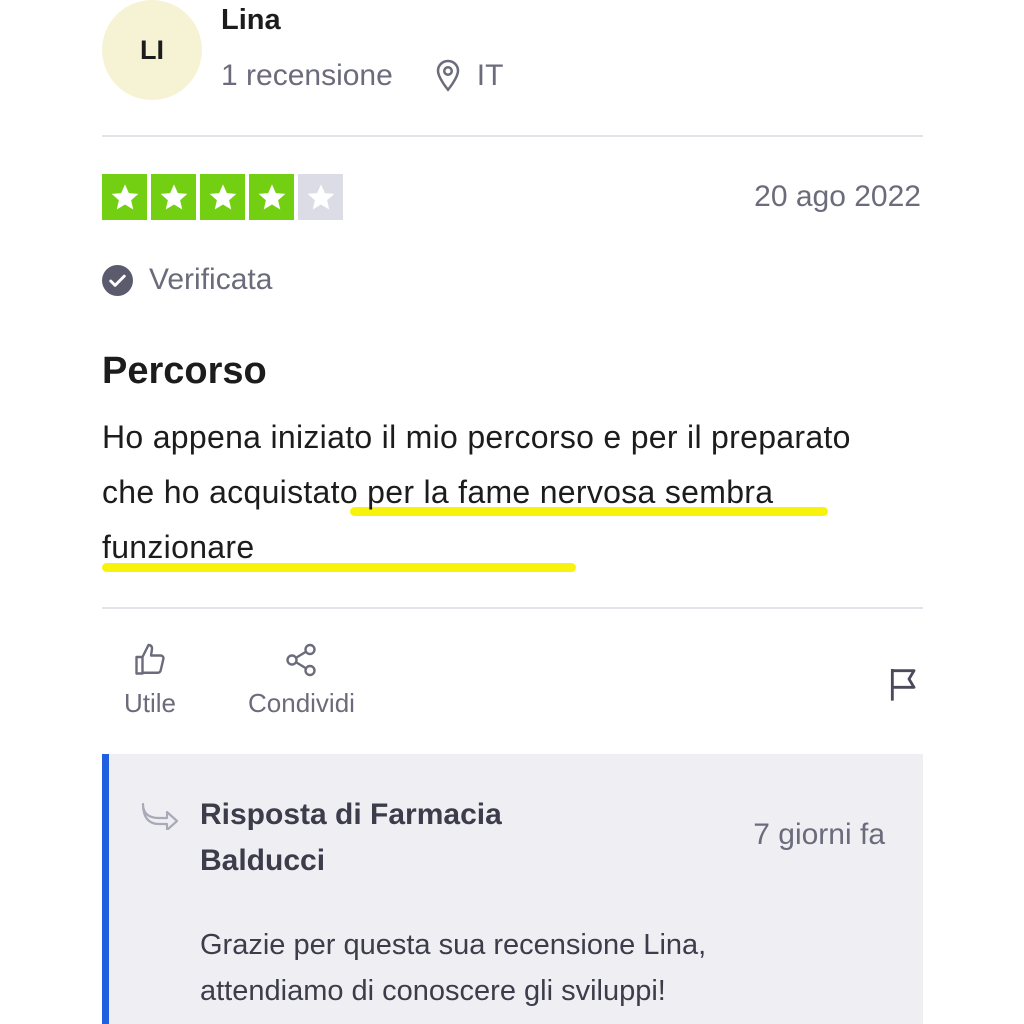 The height and width of the screenshot is (1024, 1024). I want to click on review-date: 20 ago 2022, so click(837, 196).